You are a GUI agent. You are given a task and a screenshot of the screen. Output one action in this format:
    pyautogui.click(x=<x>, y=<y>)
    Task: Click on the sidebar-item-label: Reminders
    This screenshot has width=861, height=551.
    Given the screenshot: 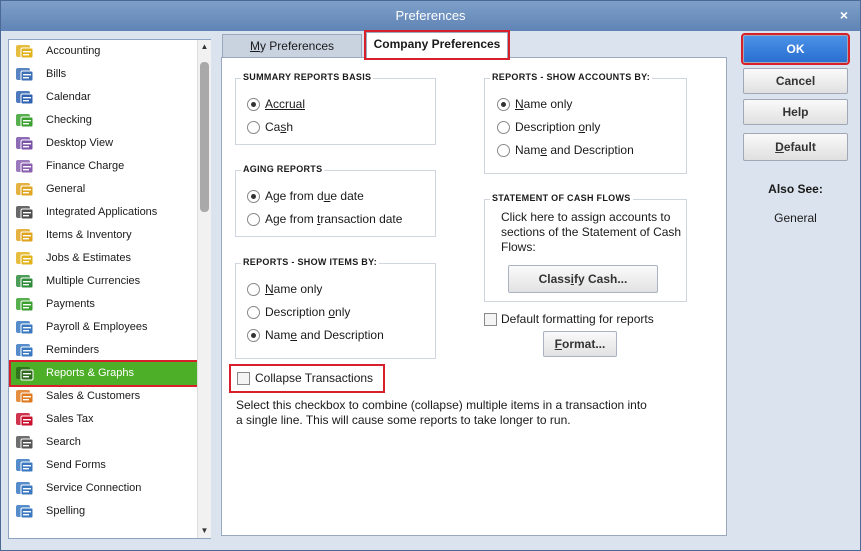 What is the action you would take?
    pyautogui.click(x=73, y=350)
    